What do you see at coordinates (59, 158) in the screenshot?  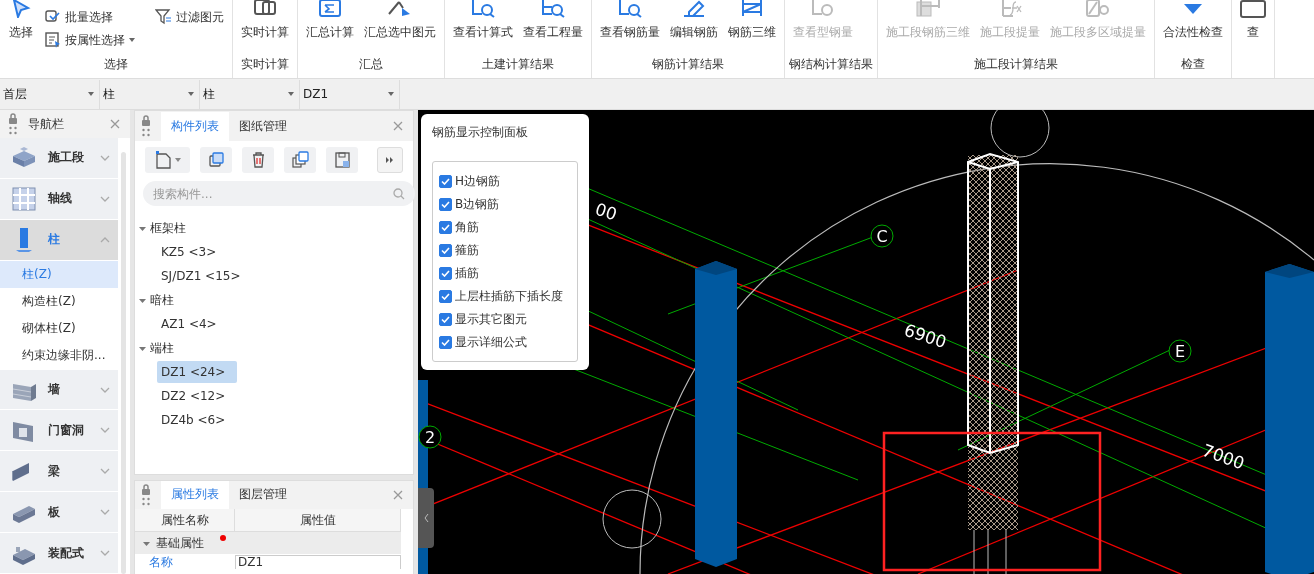 I see `nav-category: 施工段` at bounding box center [59, 158].